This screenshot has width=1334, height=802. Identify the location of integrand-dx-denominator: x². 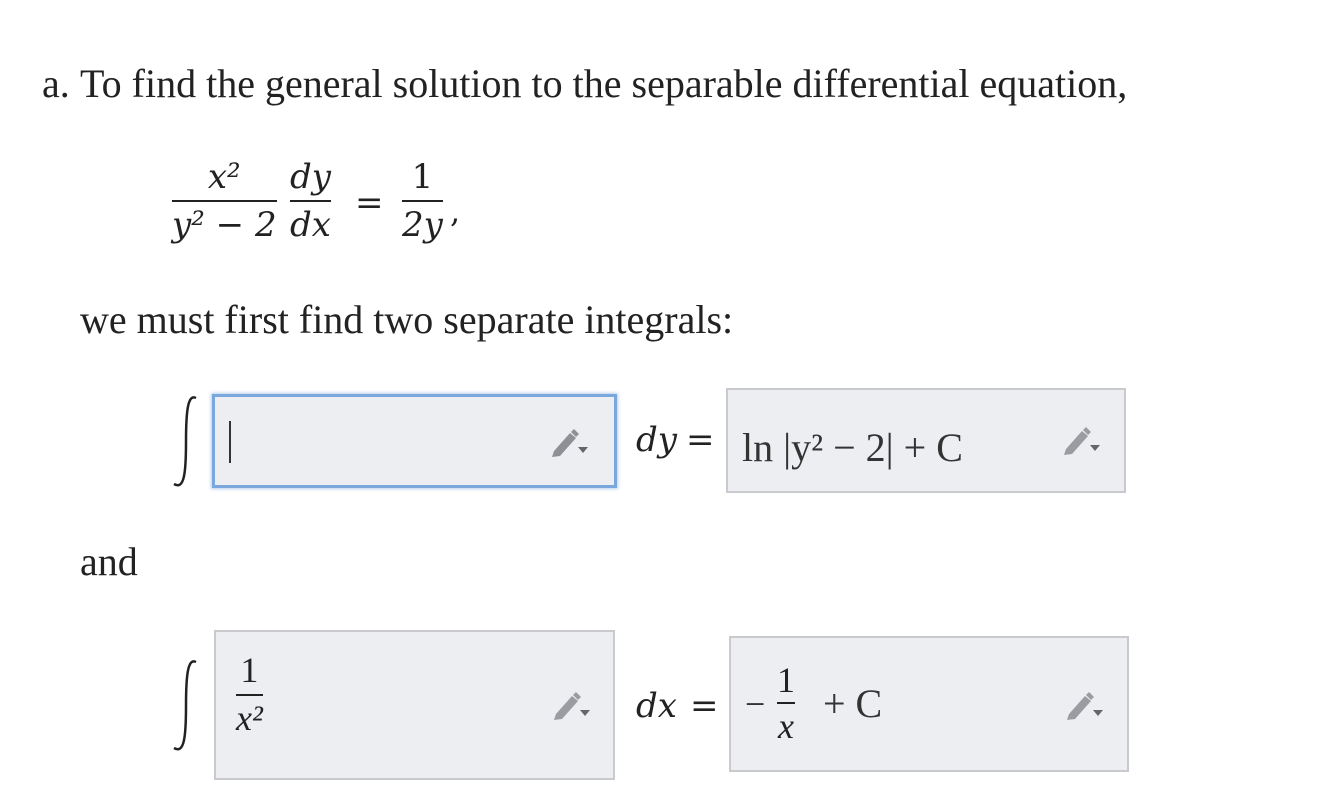
(249, 717).